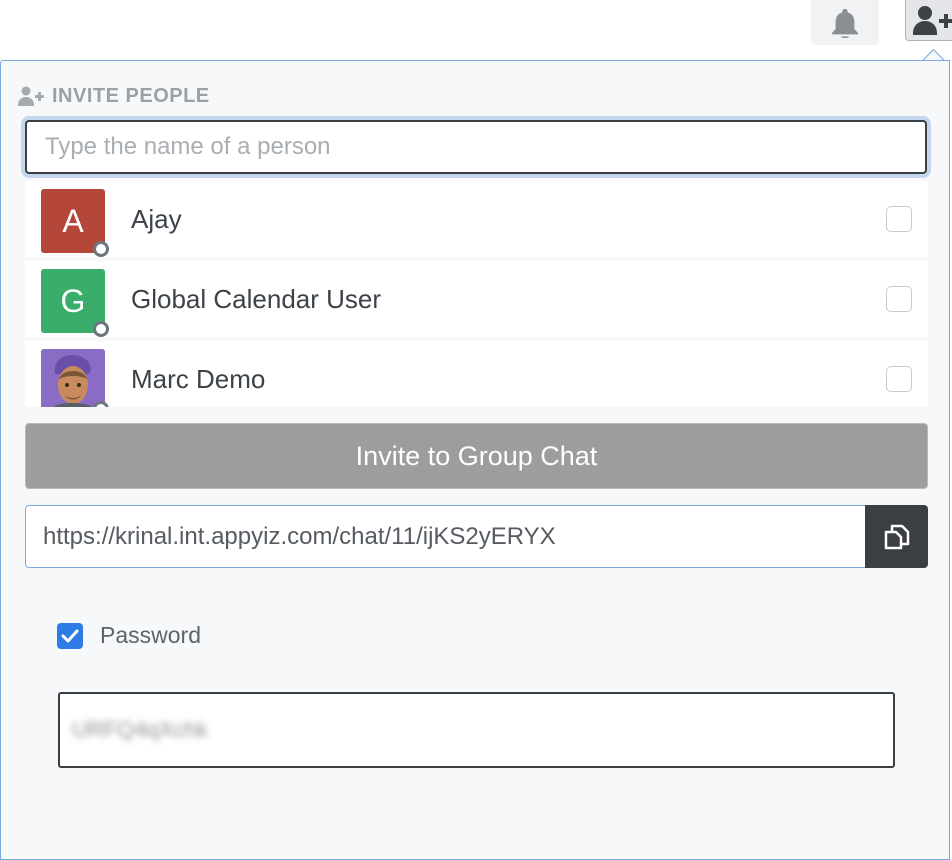  I want to click on person-search-input, so click(476, 147).